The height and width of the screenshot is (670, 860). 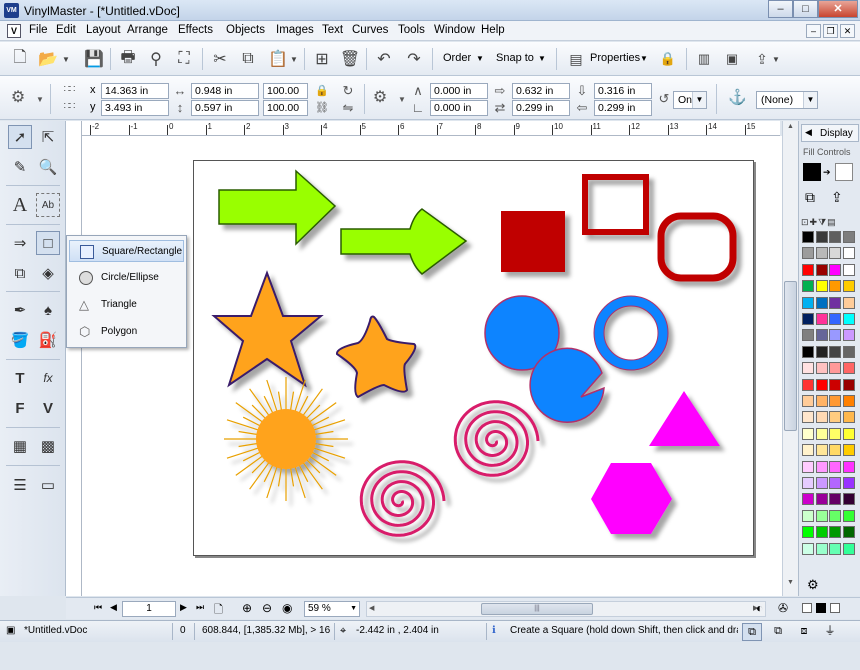 I want to click on mdi-restore-button: ❐, so click(x=830, y=31).